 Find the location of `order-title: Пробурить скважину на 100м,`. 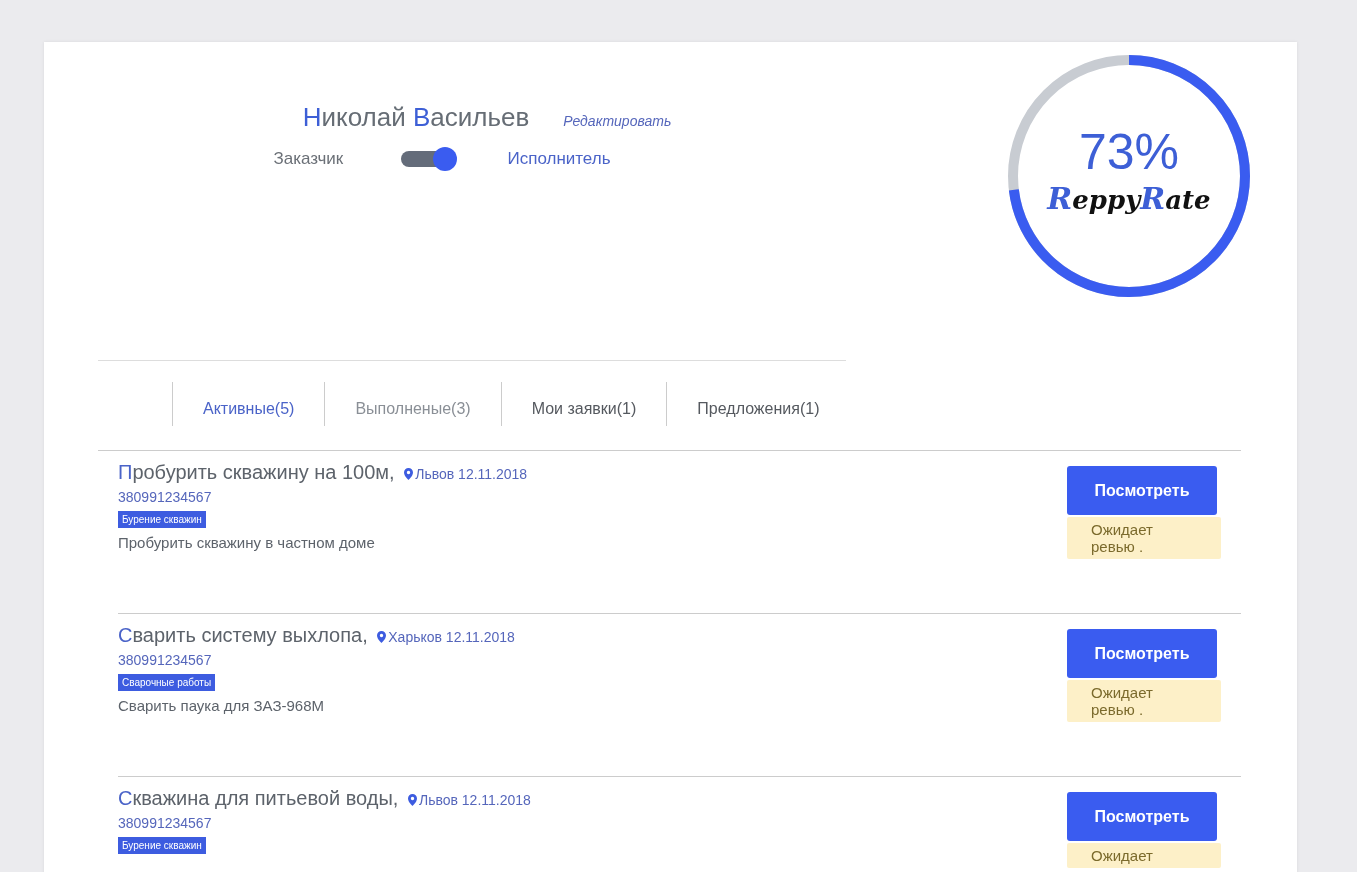

order-title: Пробурить скважину на 100м, is located at coordinates (256, 472).